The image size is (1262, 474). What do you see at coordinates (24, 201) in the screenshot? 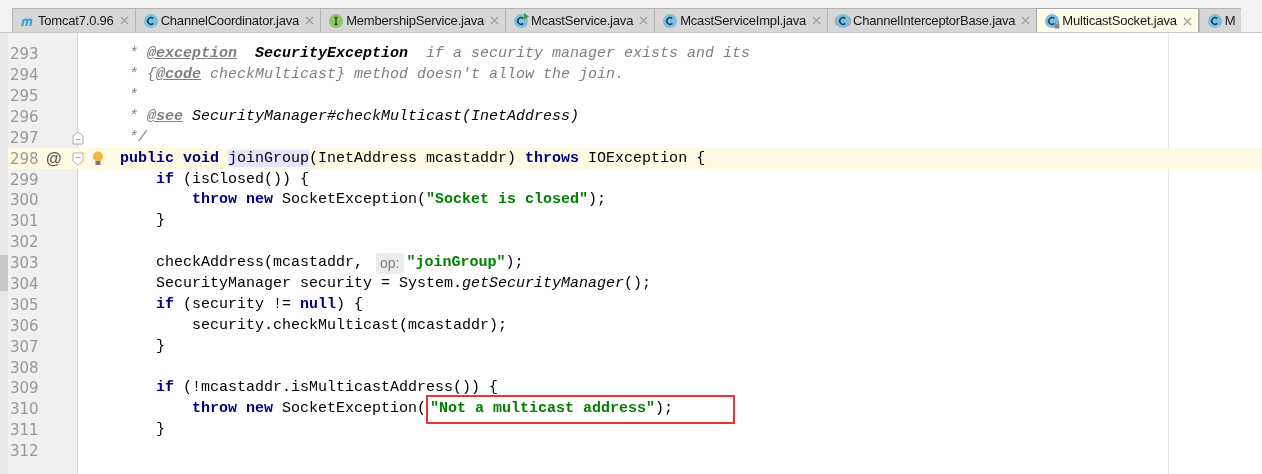
I see `line-number: 300` at bounding box center [24, 201].